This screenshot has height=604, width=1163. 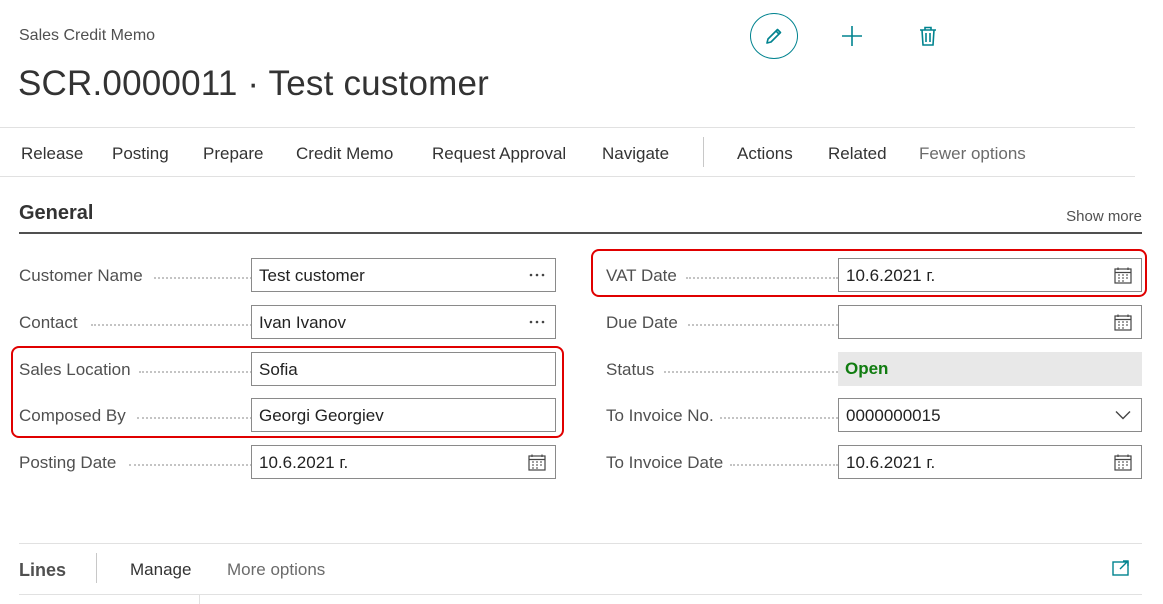 I want to click on actions-menu: Actions, so click(x=765, y=154).